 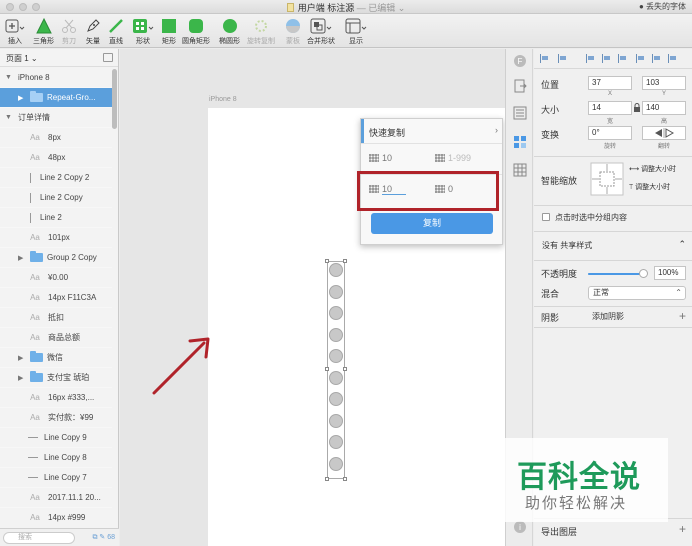 What do you see at coordinates (39, 538) in the screenshot?
I see `layer-search-input: 搜索` at bounding box center [39, 538].